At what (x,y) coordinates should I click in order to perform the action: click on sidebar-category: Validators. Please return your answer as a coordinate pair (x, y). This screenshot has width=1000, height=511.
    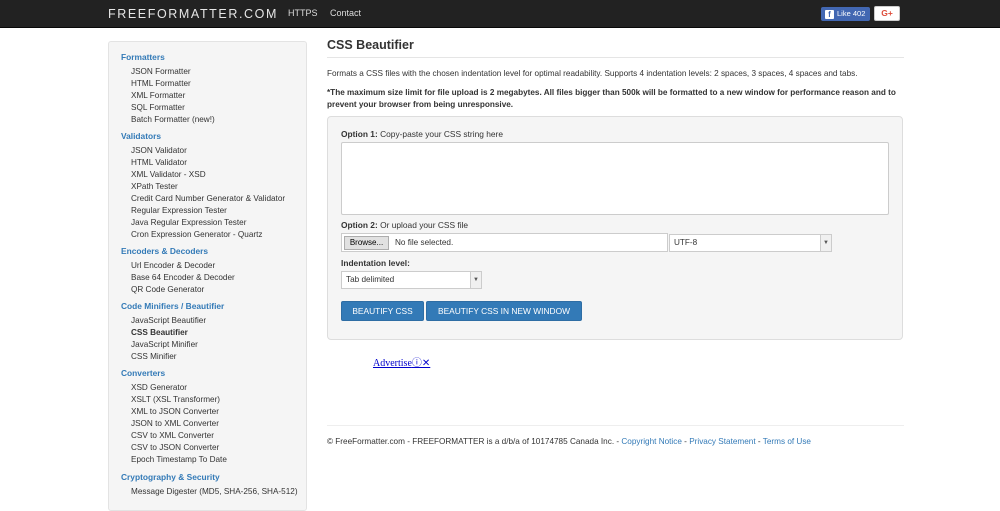
    Looking at the image, I should click on (141, 136).